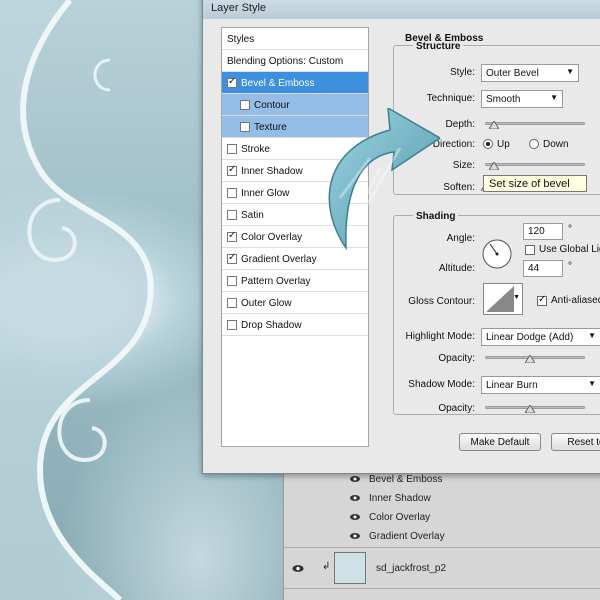 The image size is (600, 600). Describe the element at coordinates (406, 479) in the screenshot. I see `effect-label: Bevel & Emboss` at that location.